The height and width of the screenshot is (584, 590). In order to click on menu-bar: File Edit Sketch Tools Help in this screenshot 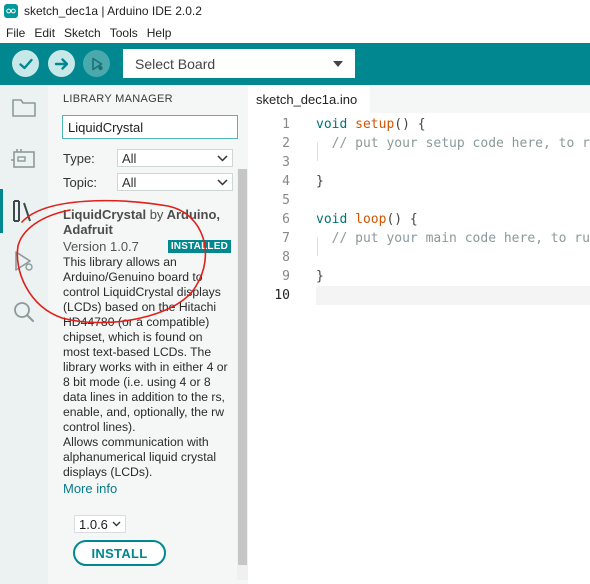, I will do `click(87, 33)`.